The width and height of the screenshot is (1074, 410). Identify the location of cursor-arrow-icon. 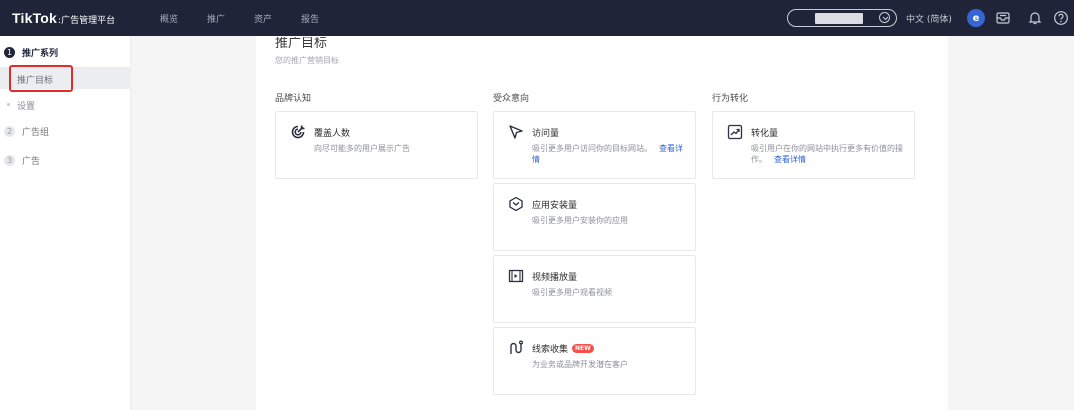
(516, 132).